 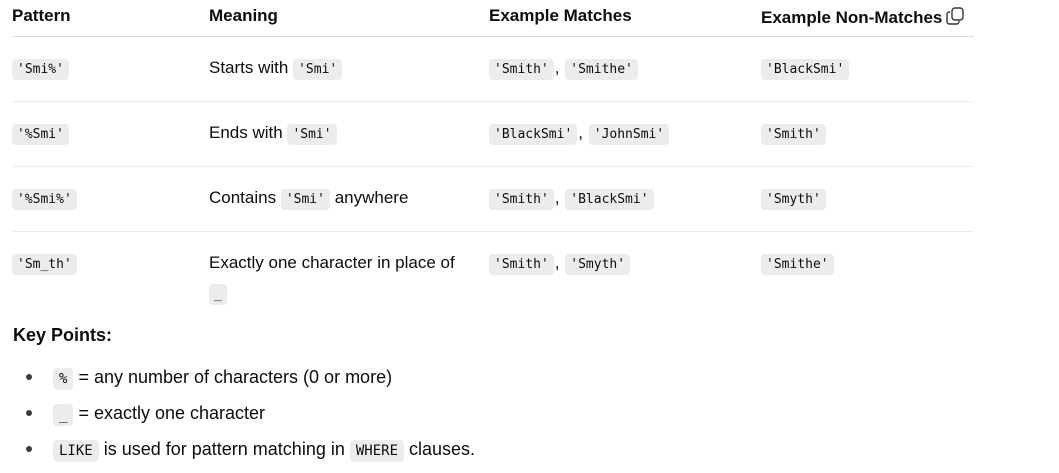 What do you see at coordinates (867, 134) in the screenshot?
I see `non-match-cell: 'Smith'` at bounding box center [867, 134].